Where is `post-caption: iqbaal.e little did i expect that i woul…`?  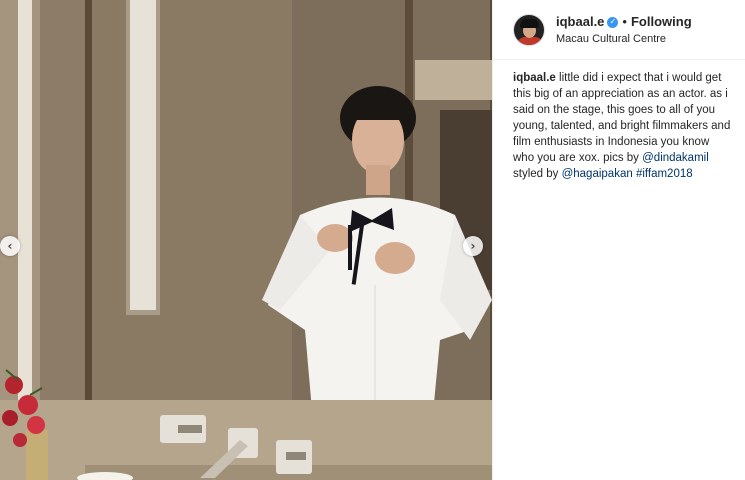
post-caption: iqbaal.e little did i expect that i woul… is located at coordinates (619, 121).